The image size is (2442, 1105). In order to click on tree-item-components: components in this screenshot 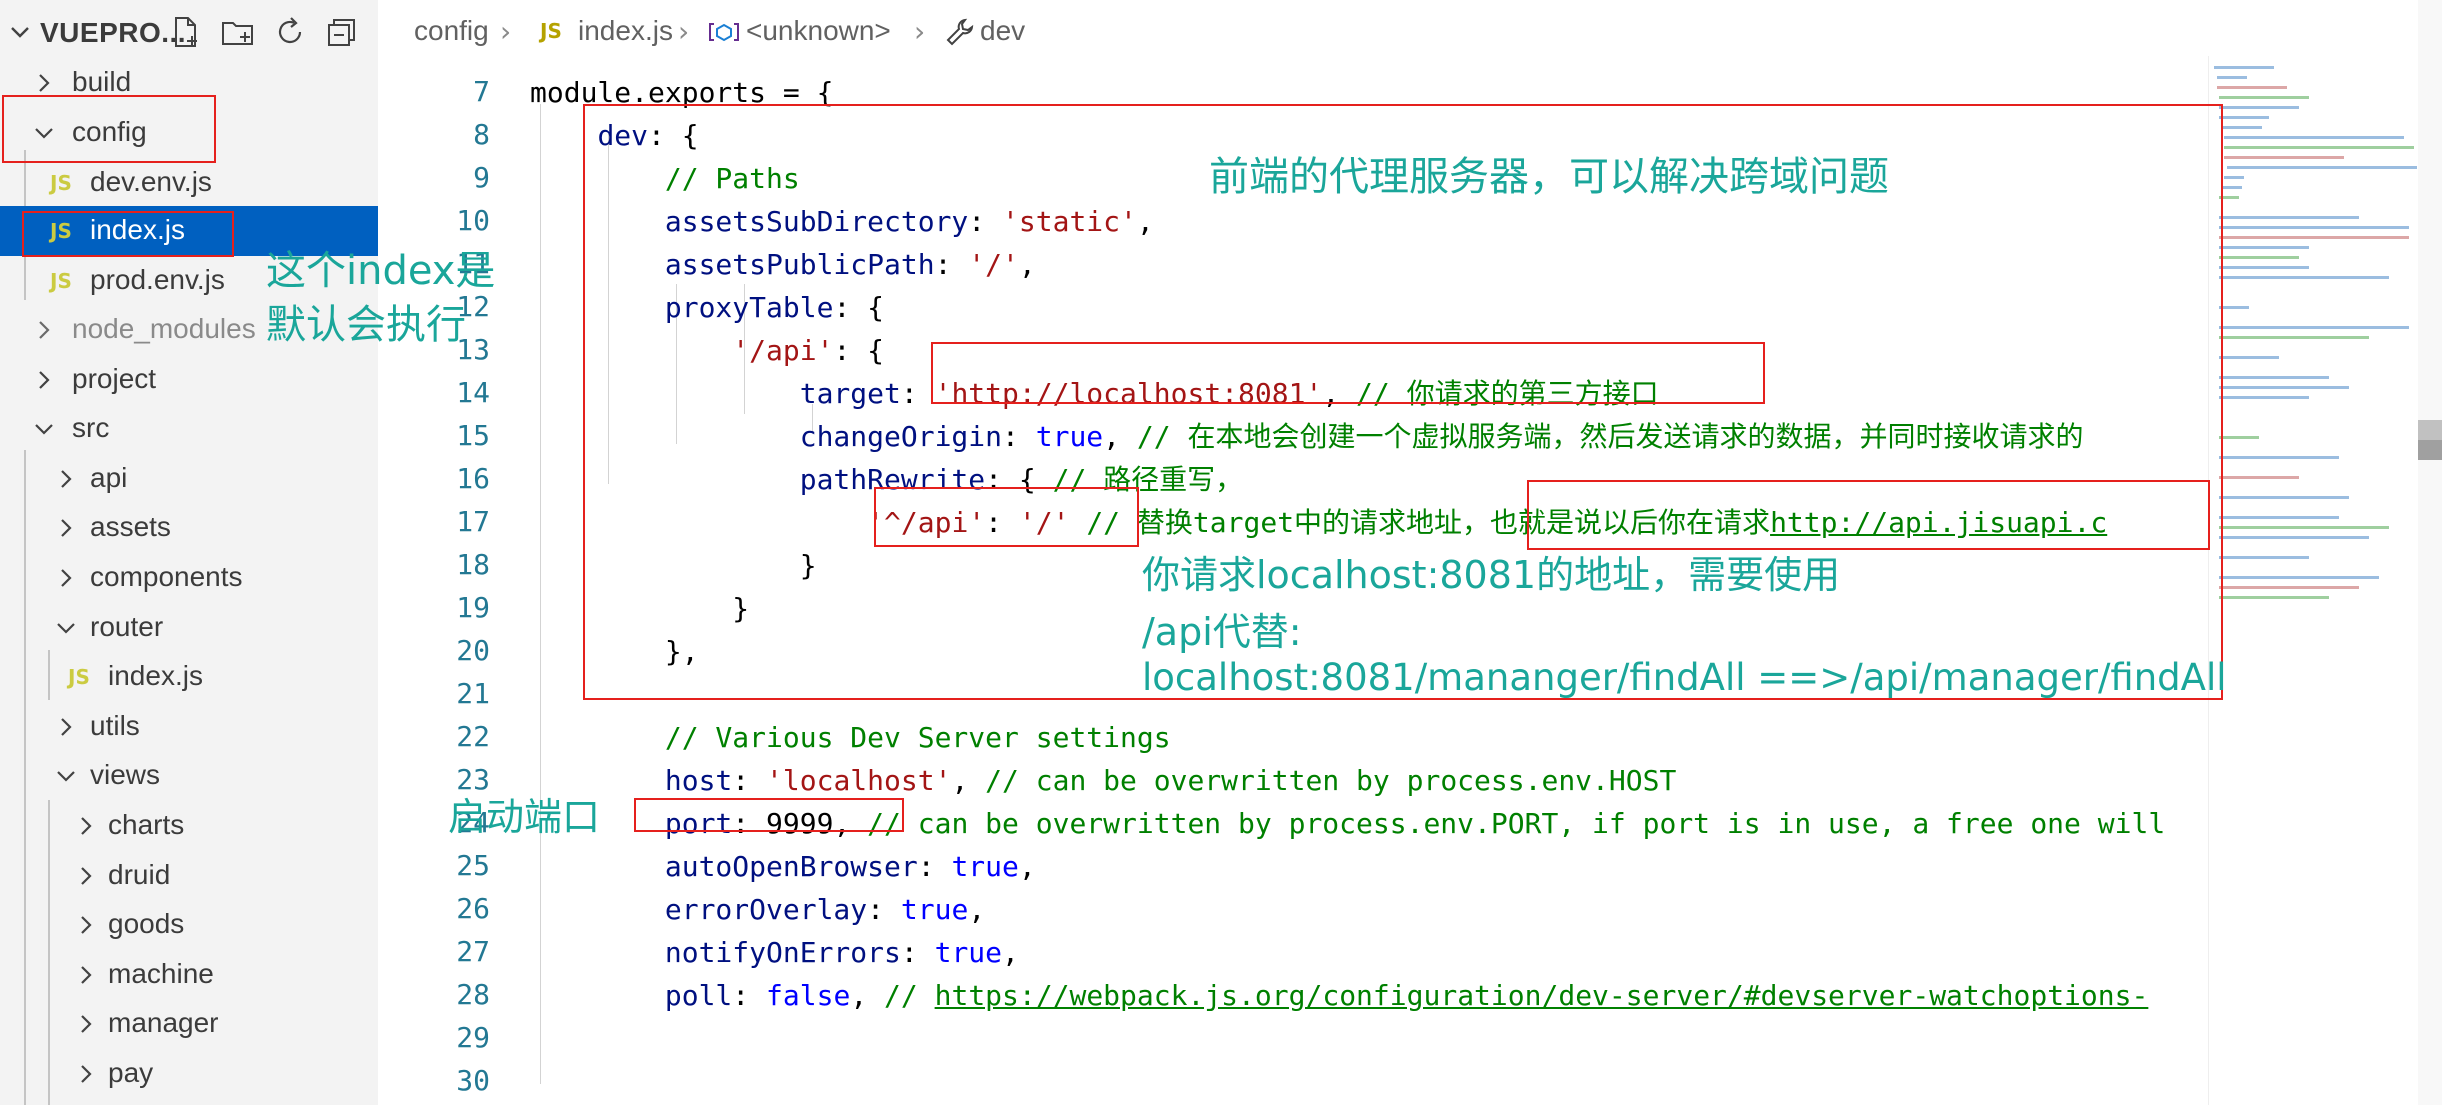, I will do `click(189, 578)`.